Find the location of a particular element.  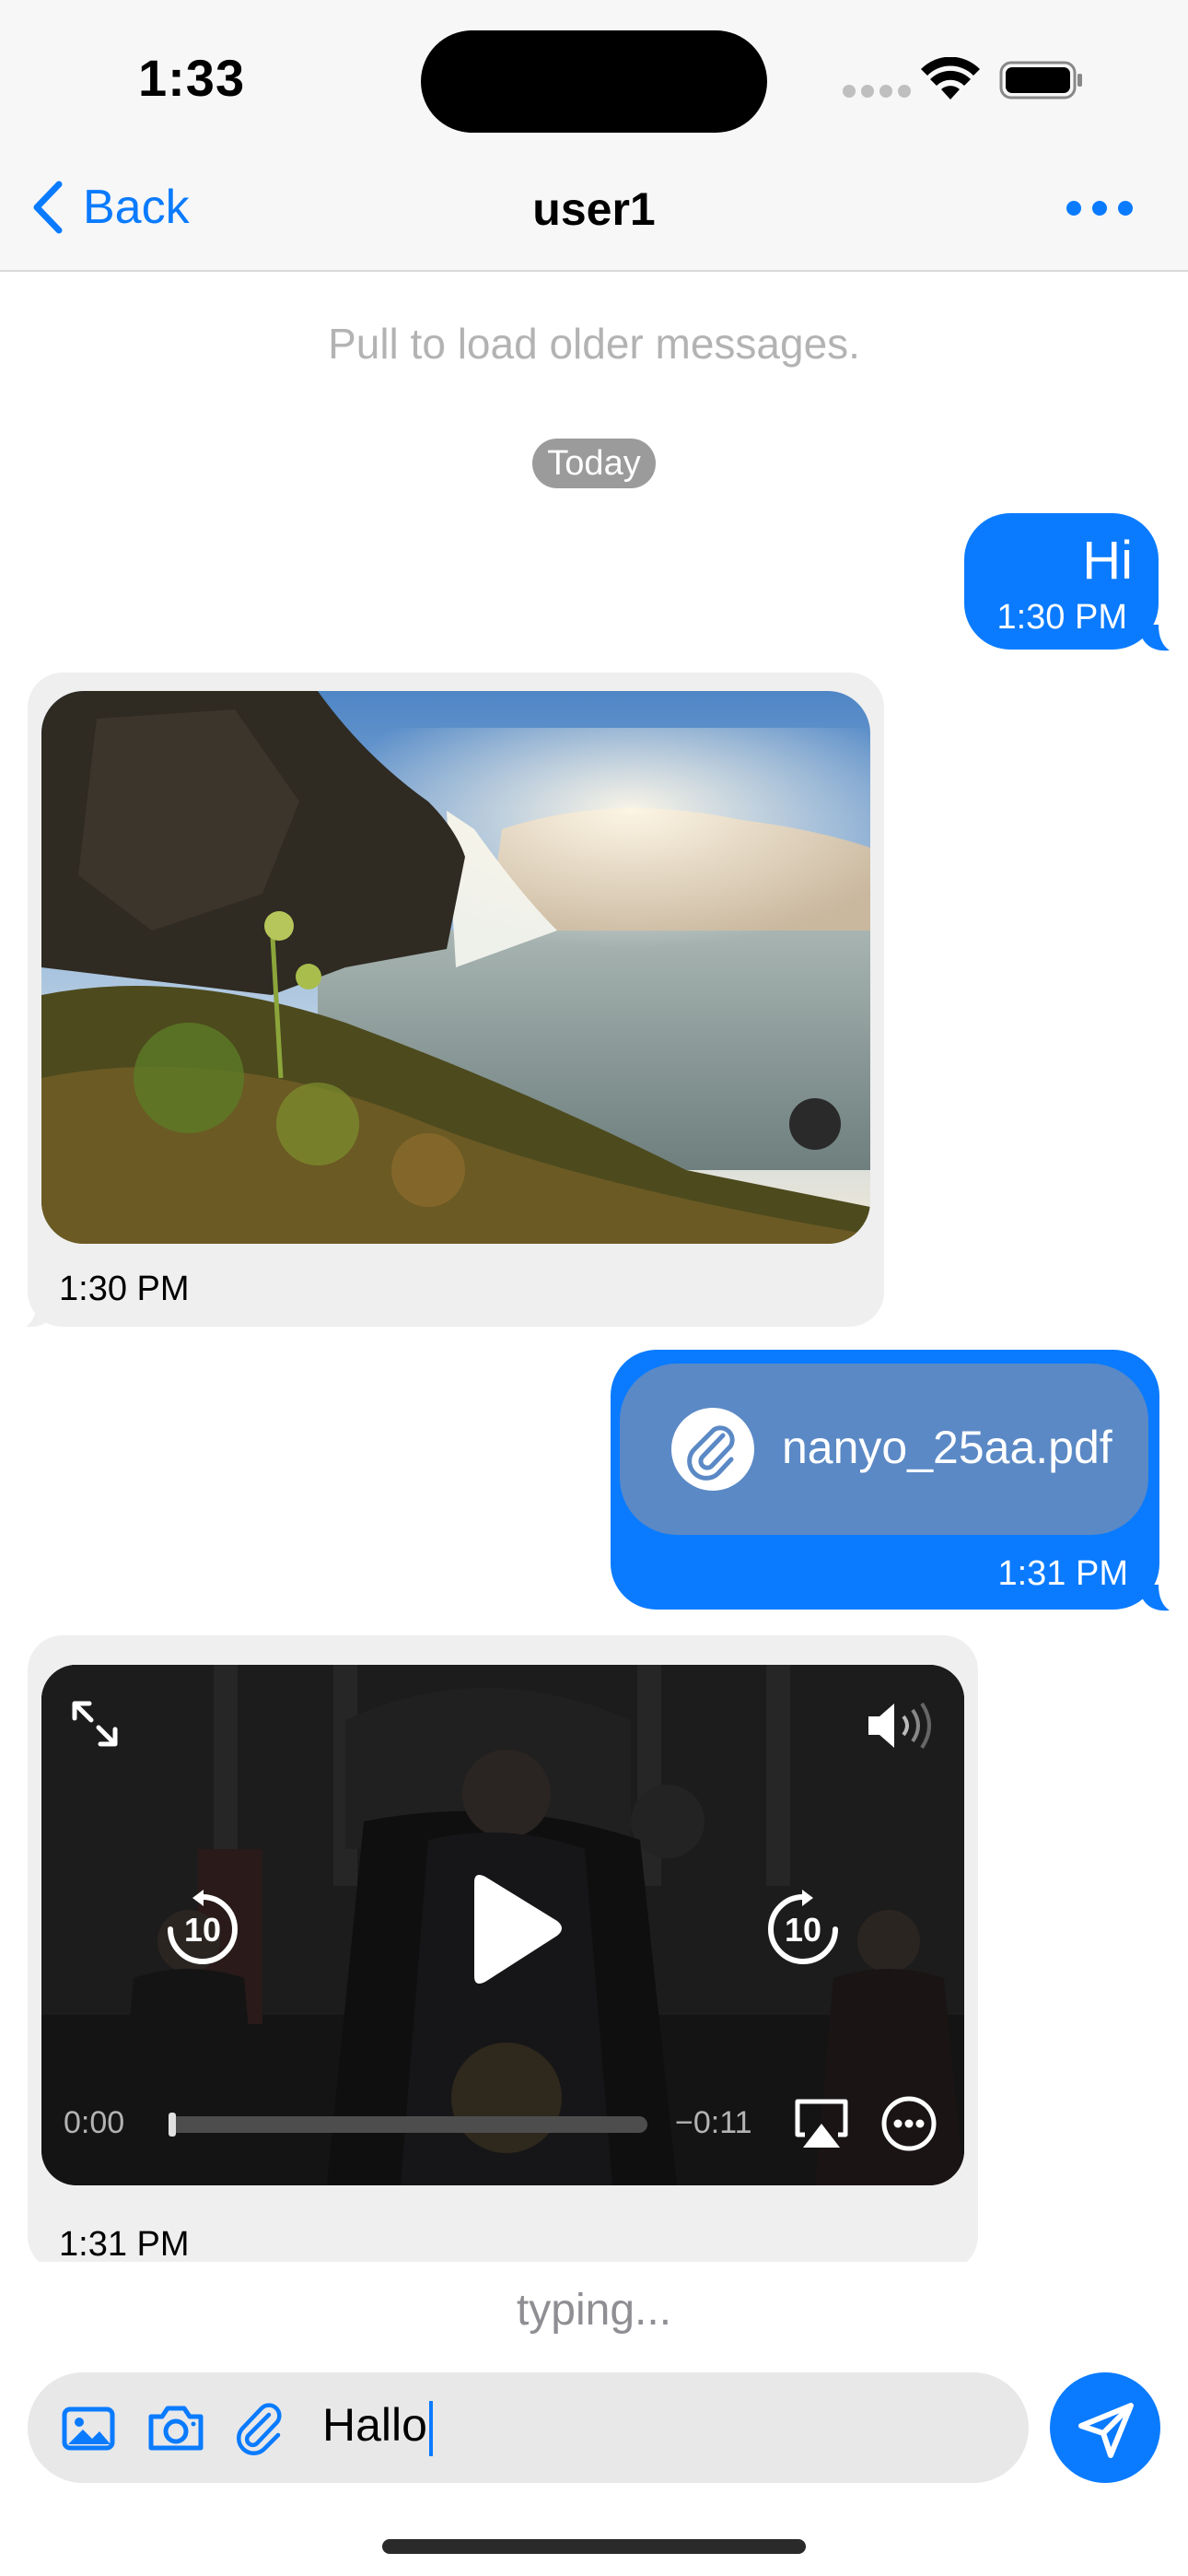

status-time: 1:33 is located at coordinates (192, 78).